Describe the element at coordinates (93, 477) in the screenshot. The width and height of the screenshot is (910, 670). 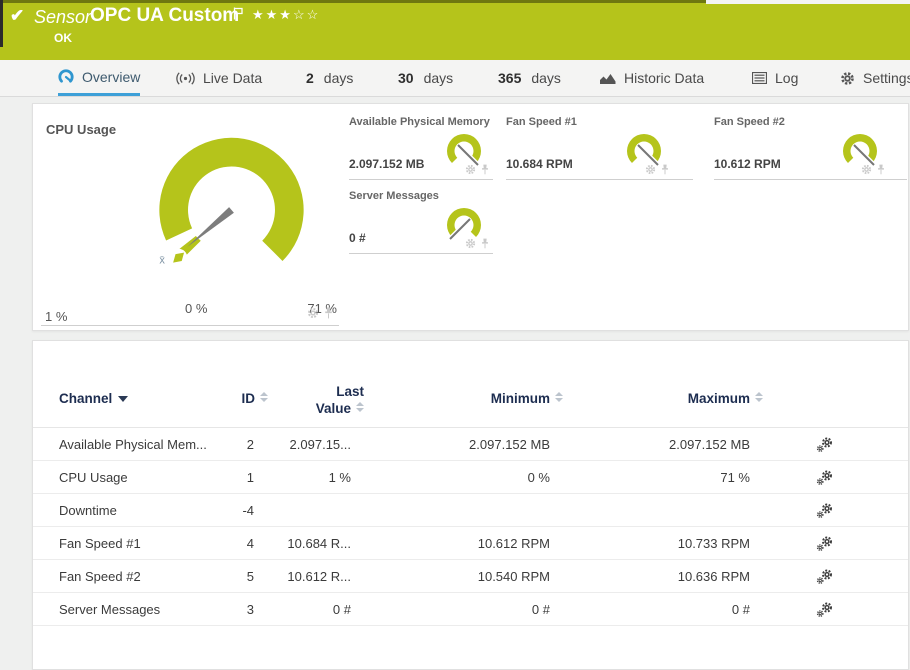
I see `channel-name-cell: CPU Usage` at that location.